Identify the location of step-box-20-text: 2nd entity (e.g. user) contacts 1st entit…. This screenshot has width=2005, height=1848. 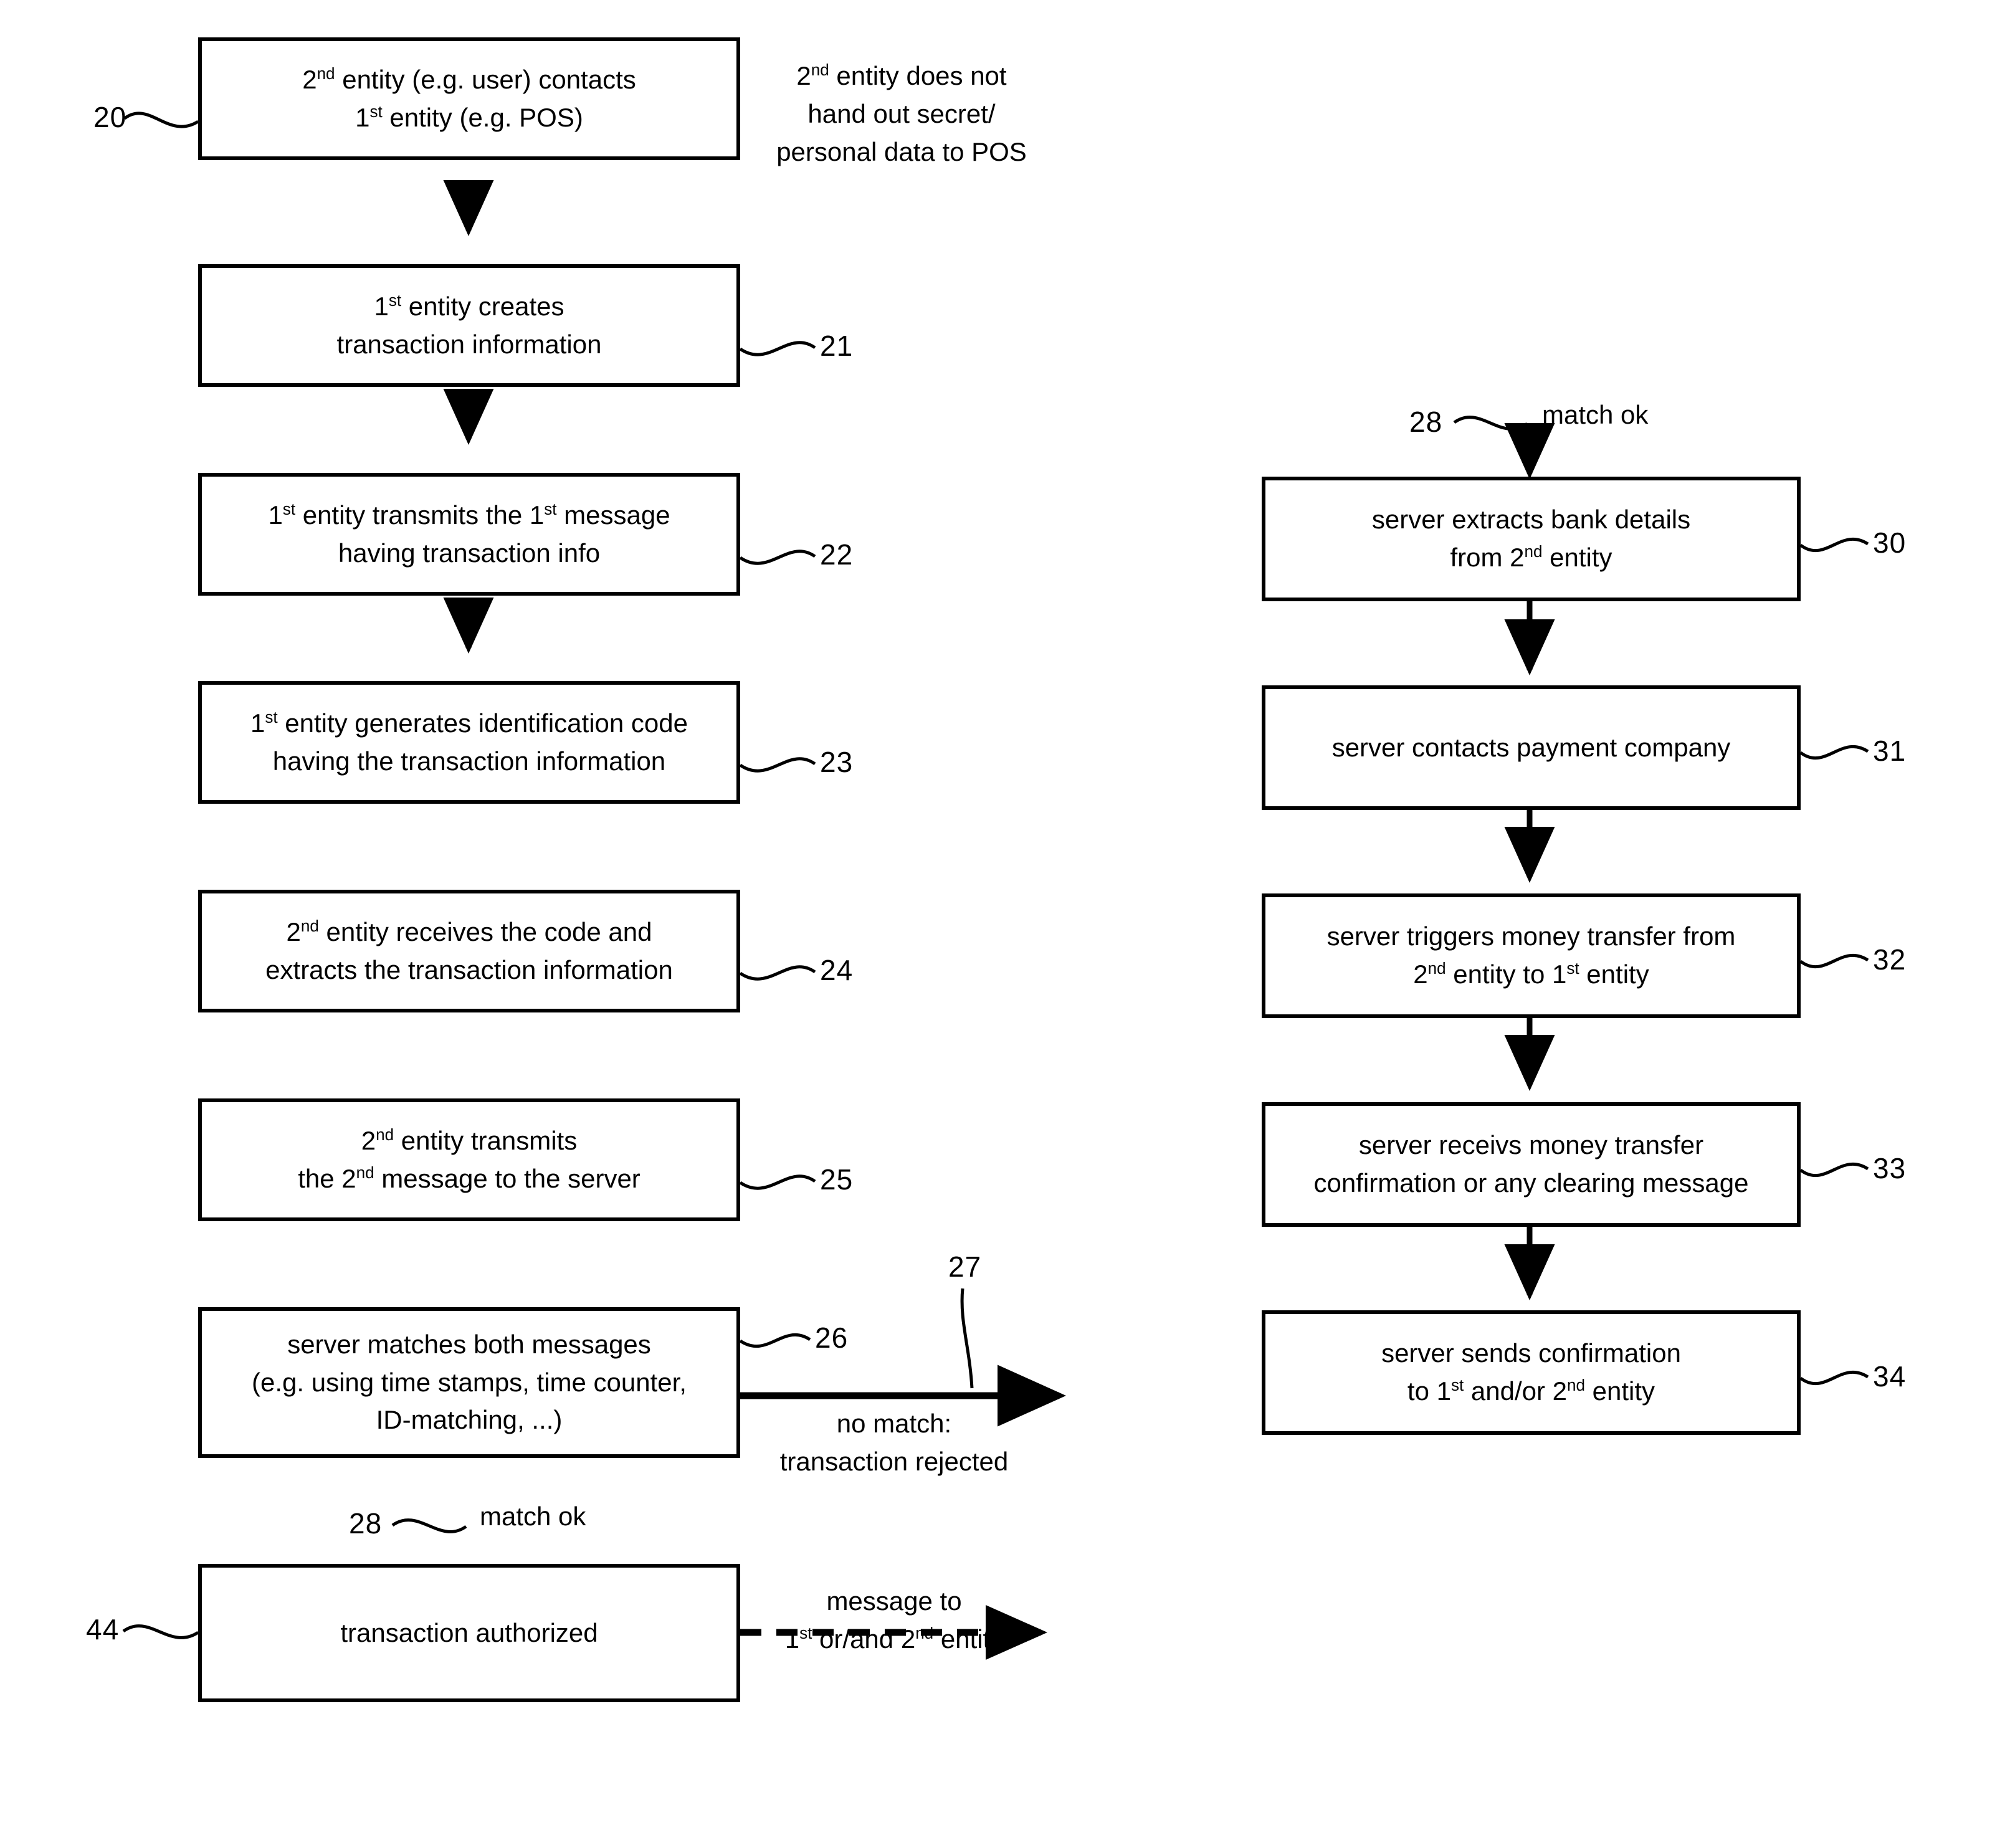
(469, 98).